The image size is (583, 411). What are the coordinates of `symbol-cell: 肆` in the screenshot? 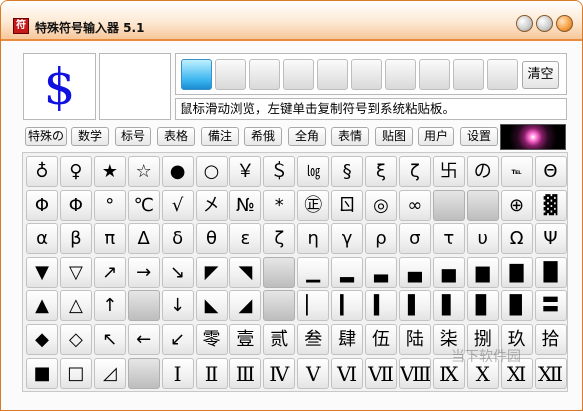 It's located at (347, 339).